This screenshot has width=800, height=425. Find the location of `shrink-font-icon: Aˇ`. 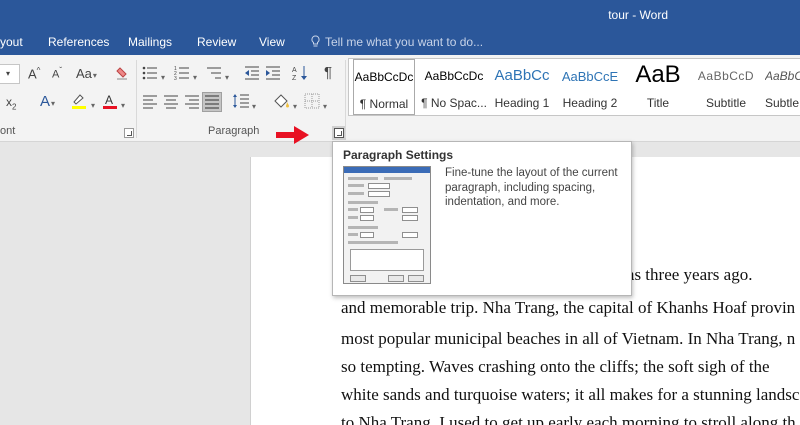

shrink-font-icon: Aˇ is located at coordinates (57, 73).